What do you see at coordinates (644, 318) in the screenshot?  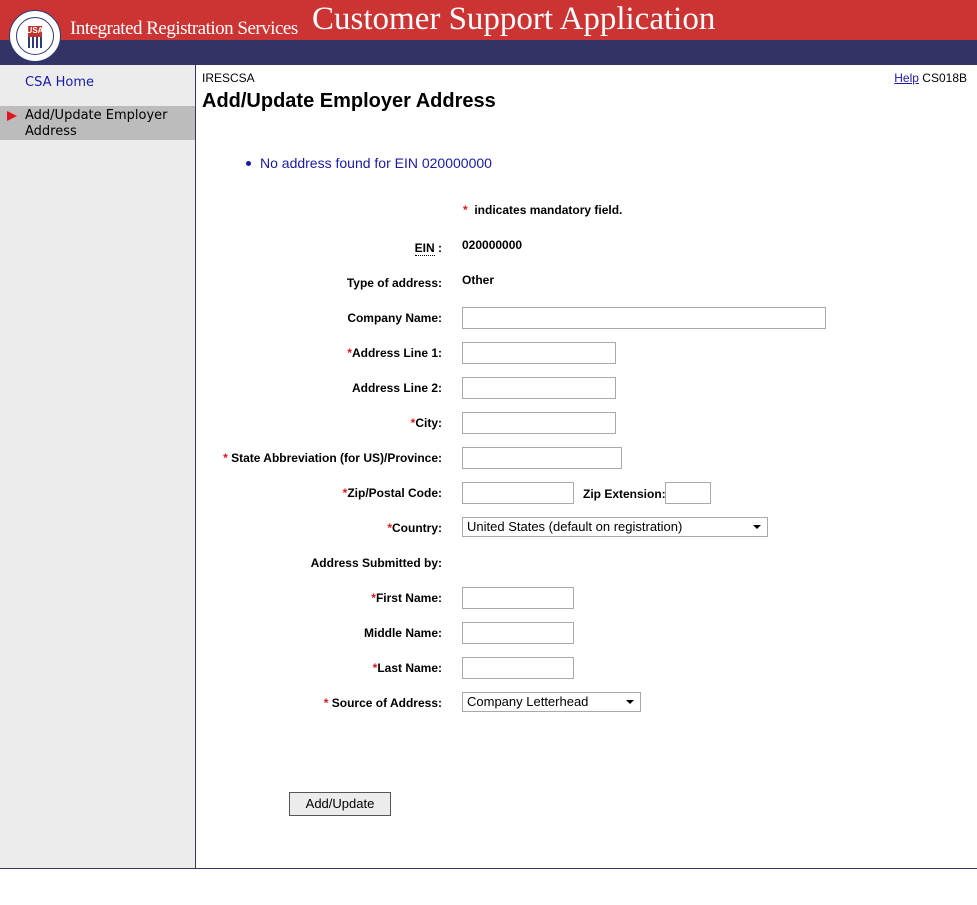 I see `company-name-field` at bounding box center [644, 318].